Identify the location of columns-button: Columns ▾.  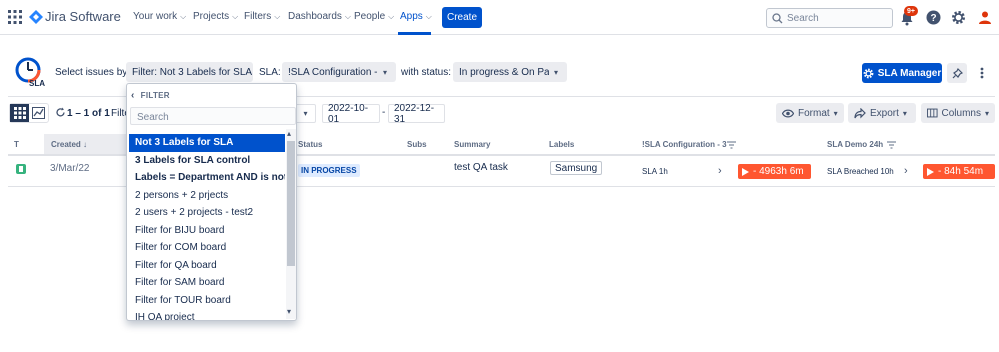
(958, 113).